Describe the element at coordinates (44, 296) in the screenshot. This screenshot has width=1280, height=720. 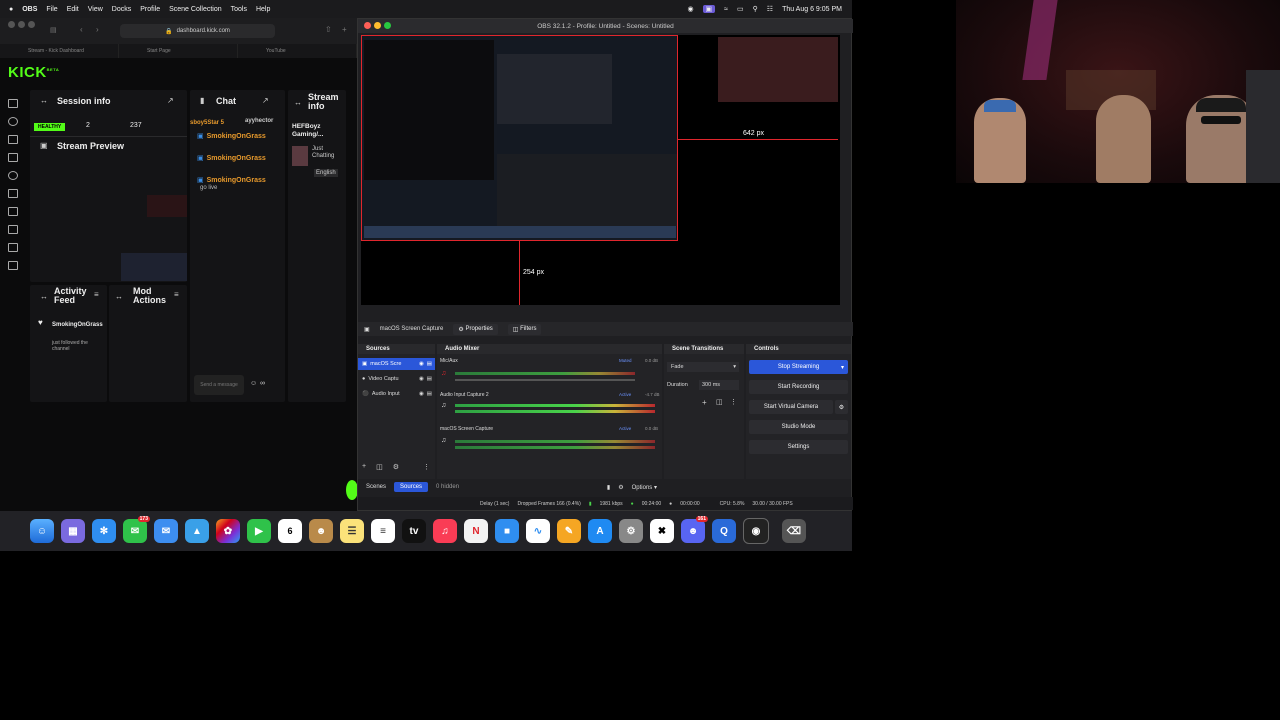
I see `activity-drag-icon: ↔` at that location.